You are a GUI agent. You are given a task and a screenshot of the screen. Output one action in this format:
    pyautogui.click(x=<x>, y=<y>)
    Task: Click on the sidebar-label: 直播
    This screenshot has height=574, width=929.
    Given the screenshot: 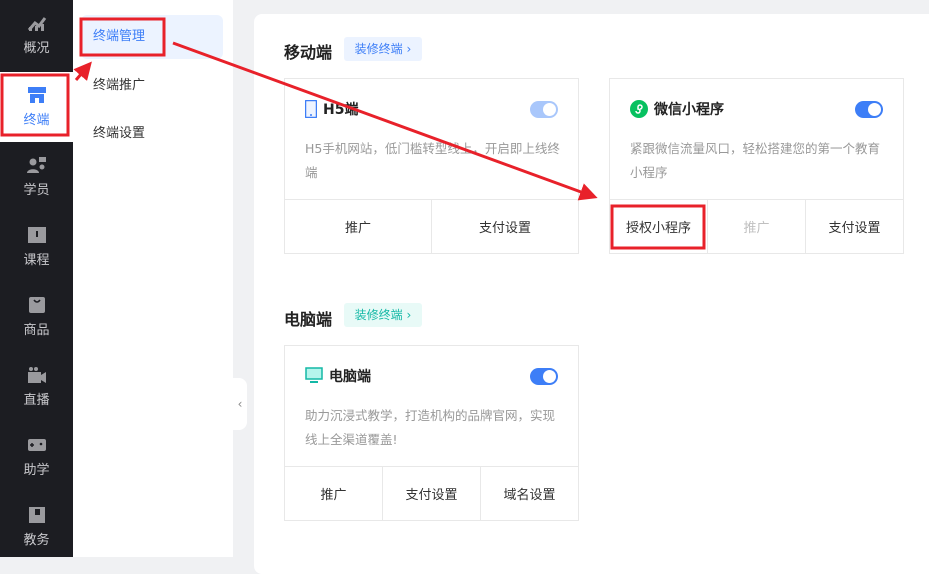 What is the action you would take?
    pyautogui.click(x=36, y=400)
    